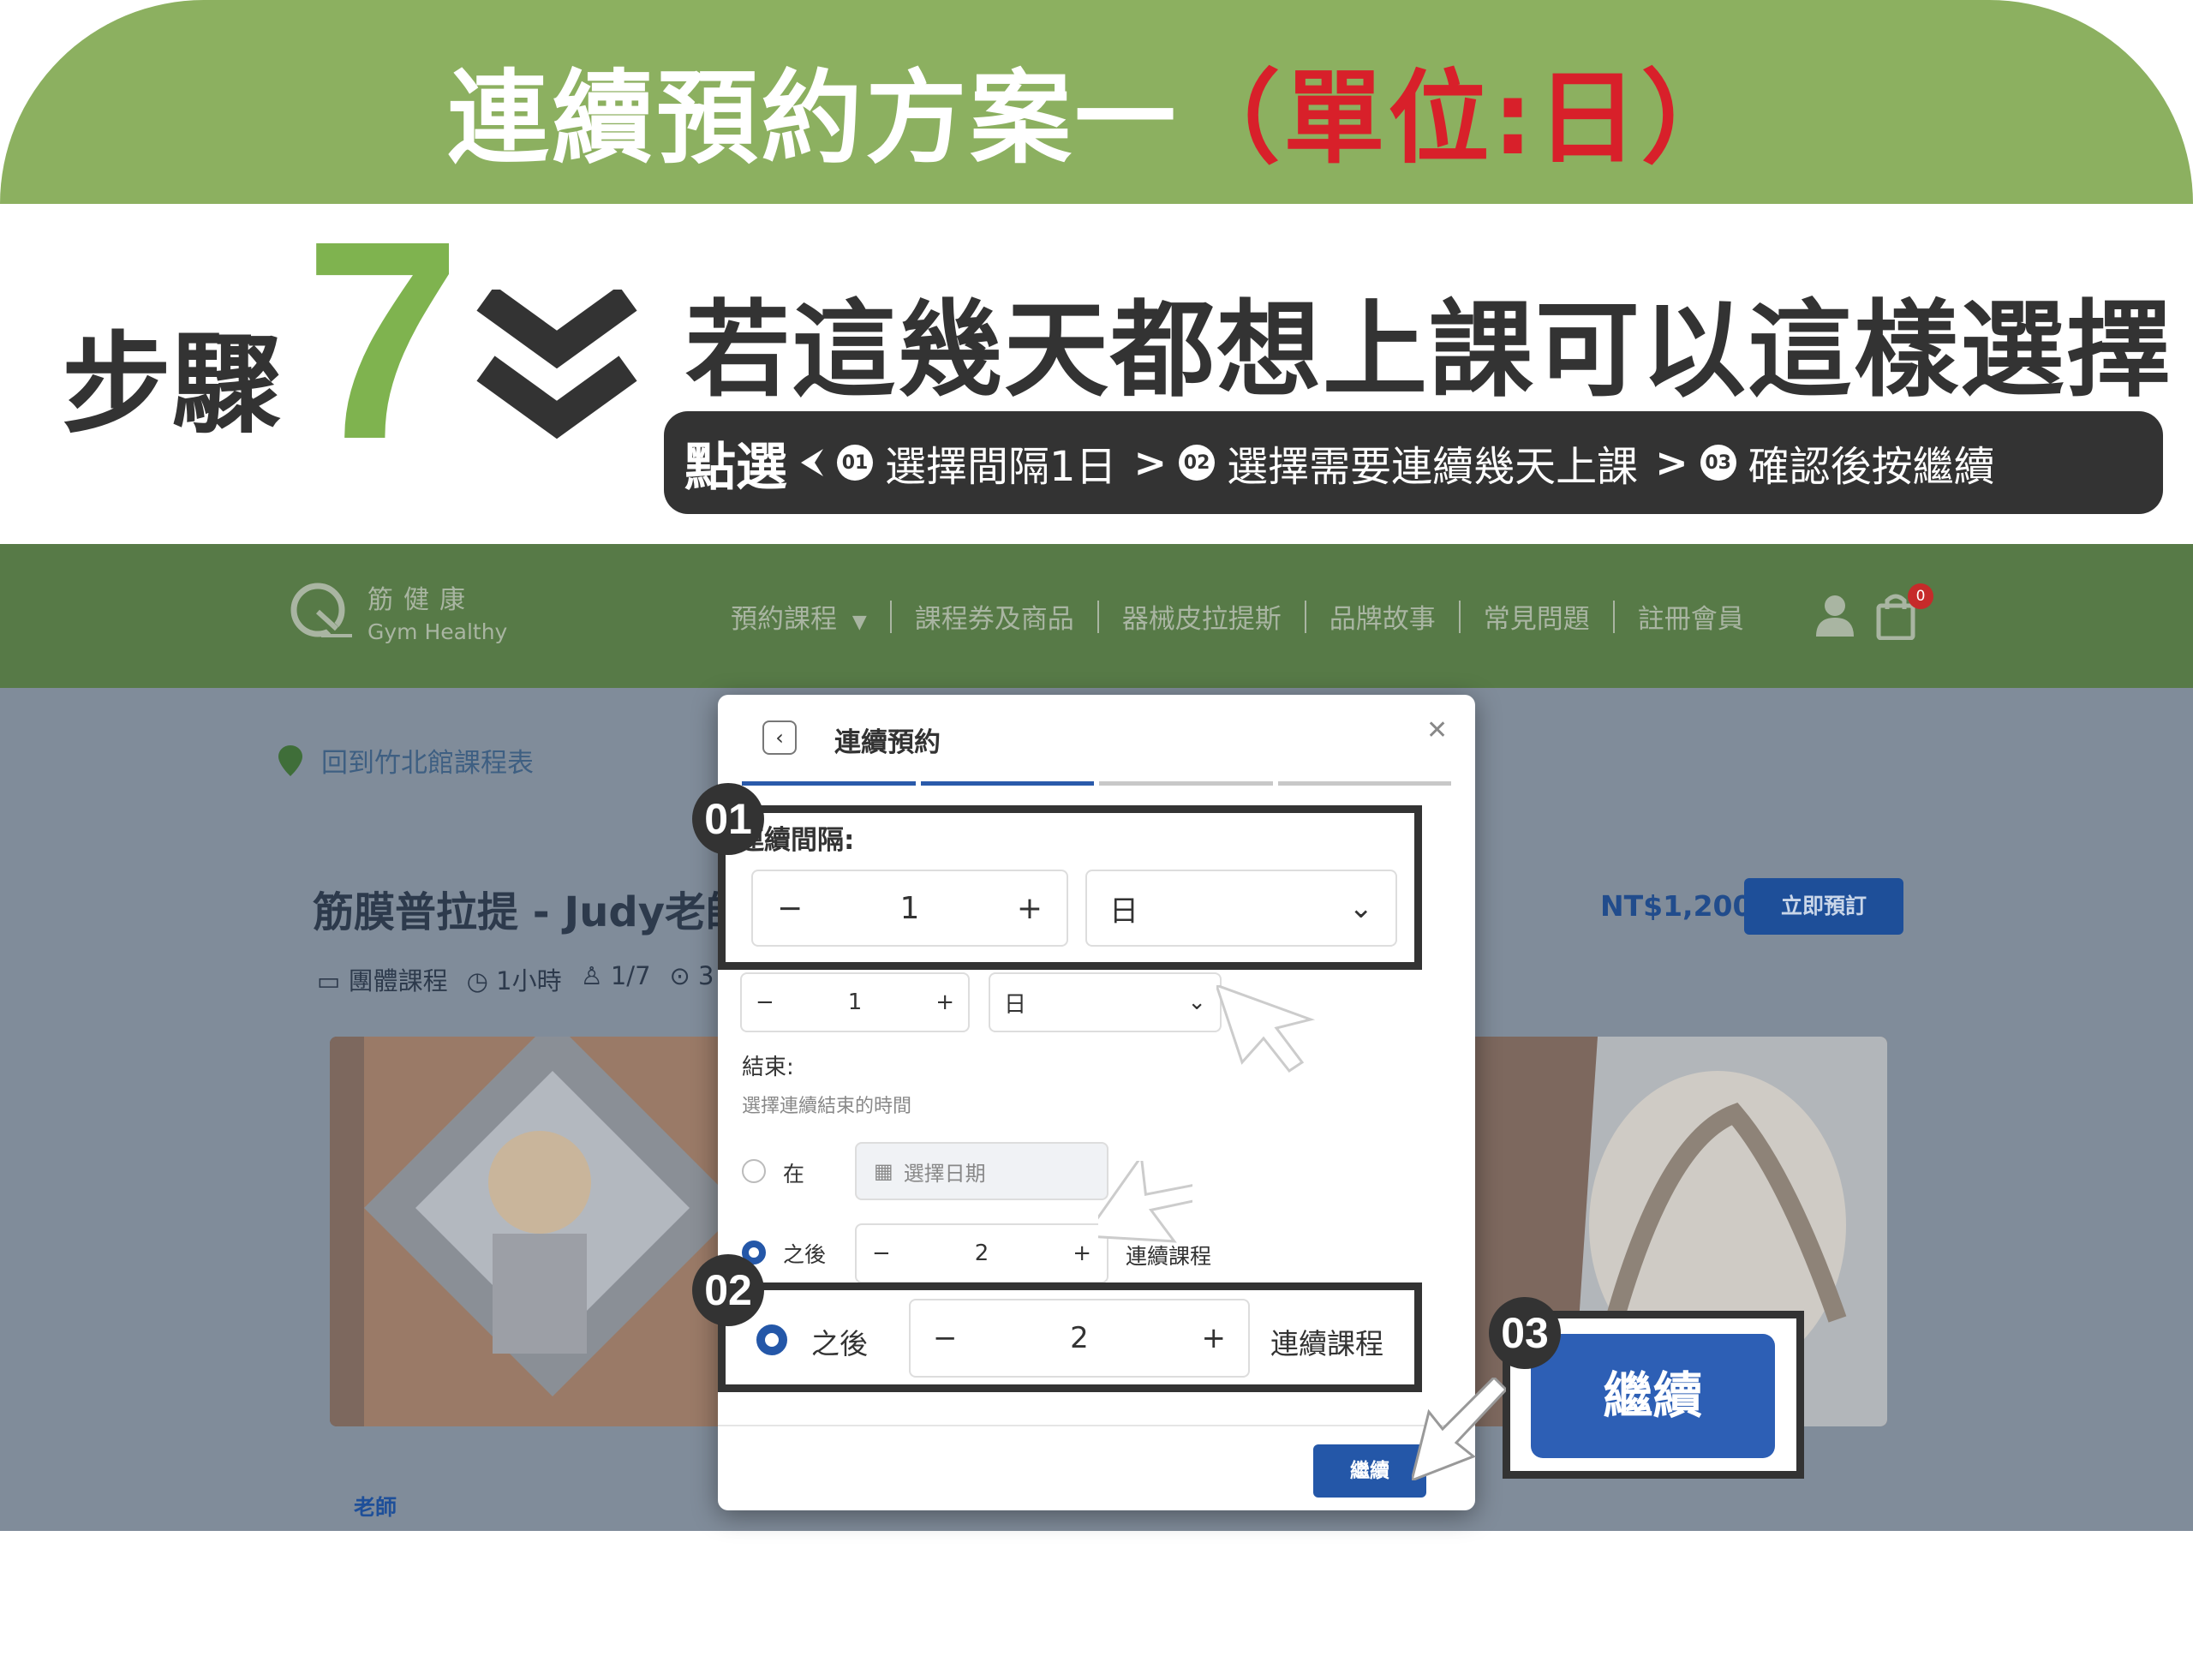 This screenshot has width=2193, height=1680. I want to click on meta-duration: ◷ 1小時, so click(514, 979).